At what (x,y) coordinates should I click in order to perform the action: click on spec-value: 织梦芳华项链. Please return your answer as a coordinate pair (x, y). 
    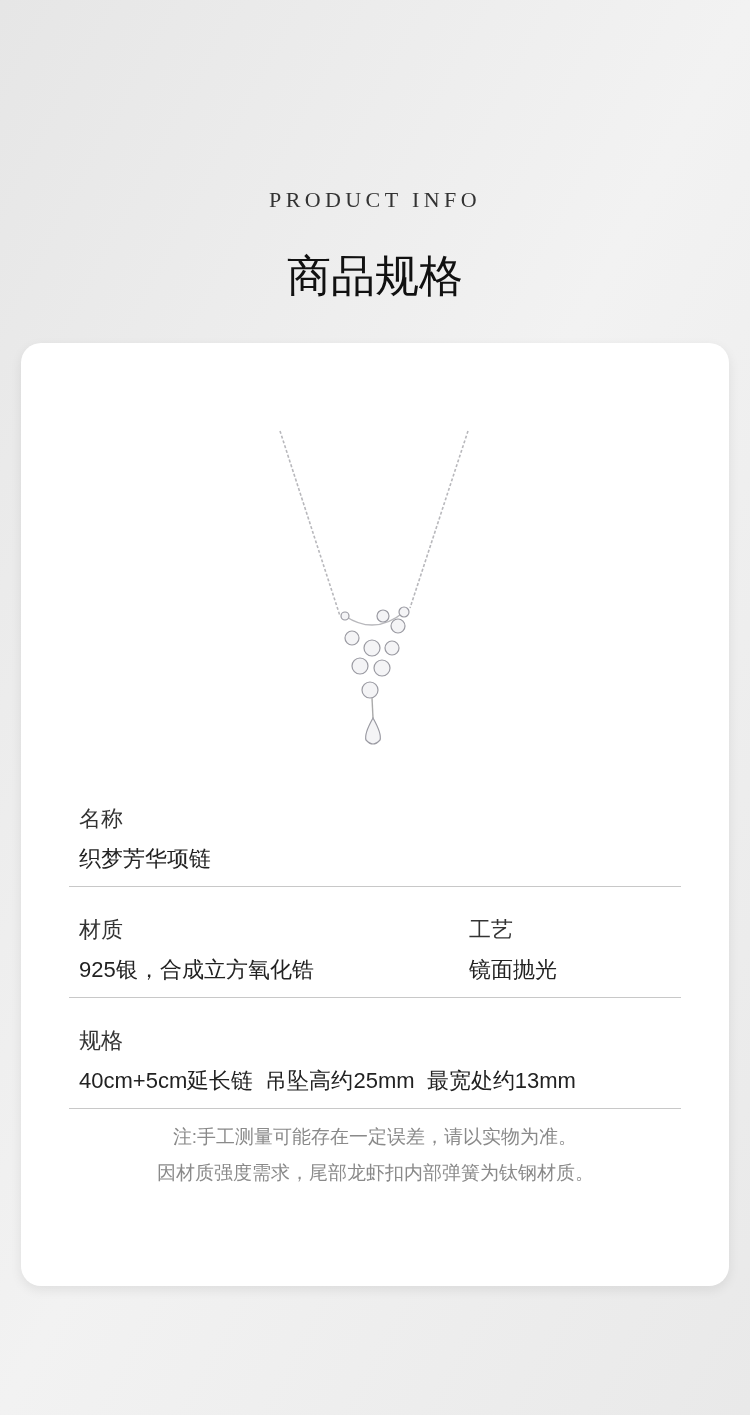
    Looking at the image, I should click on (145, 859).